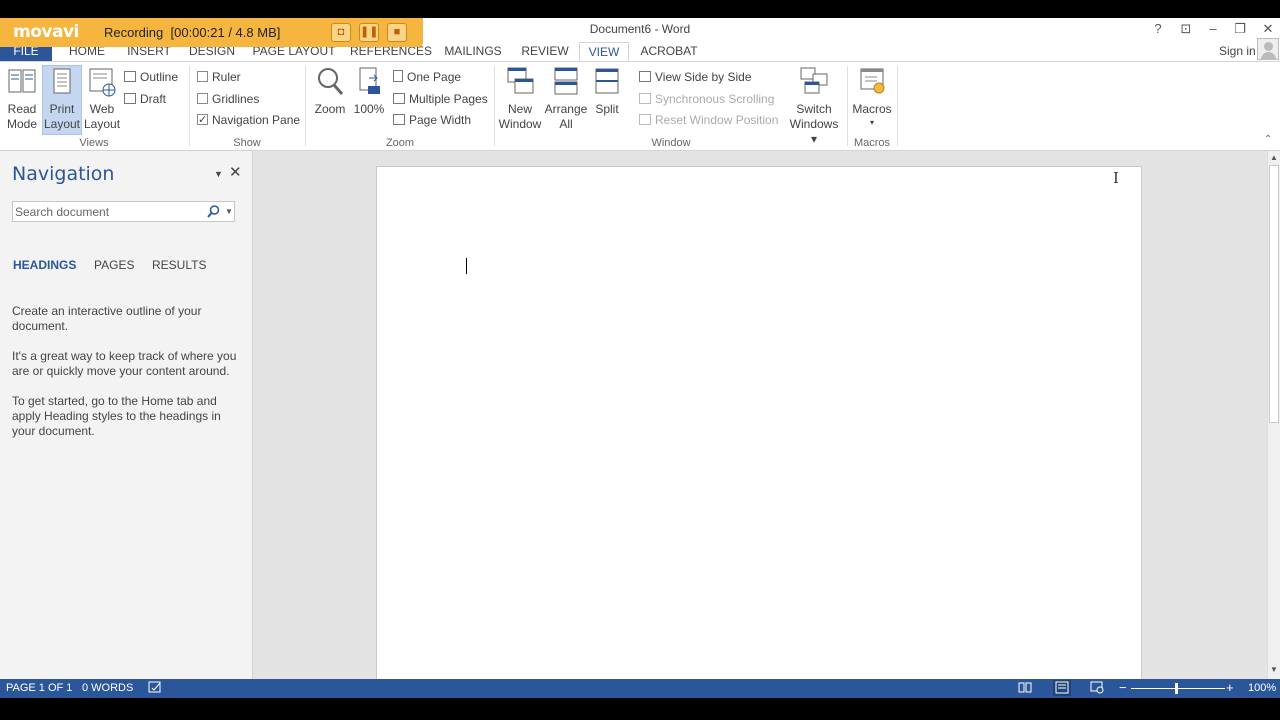 Image resolution: width=1280 pixels, height=720 pixels. What do you see at coordinates (645, 119) in the screenshot?
I see `reset-window-icon` at bounding box center [645, 119].